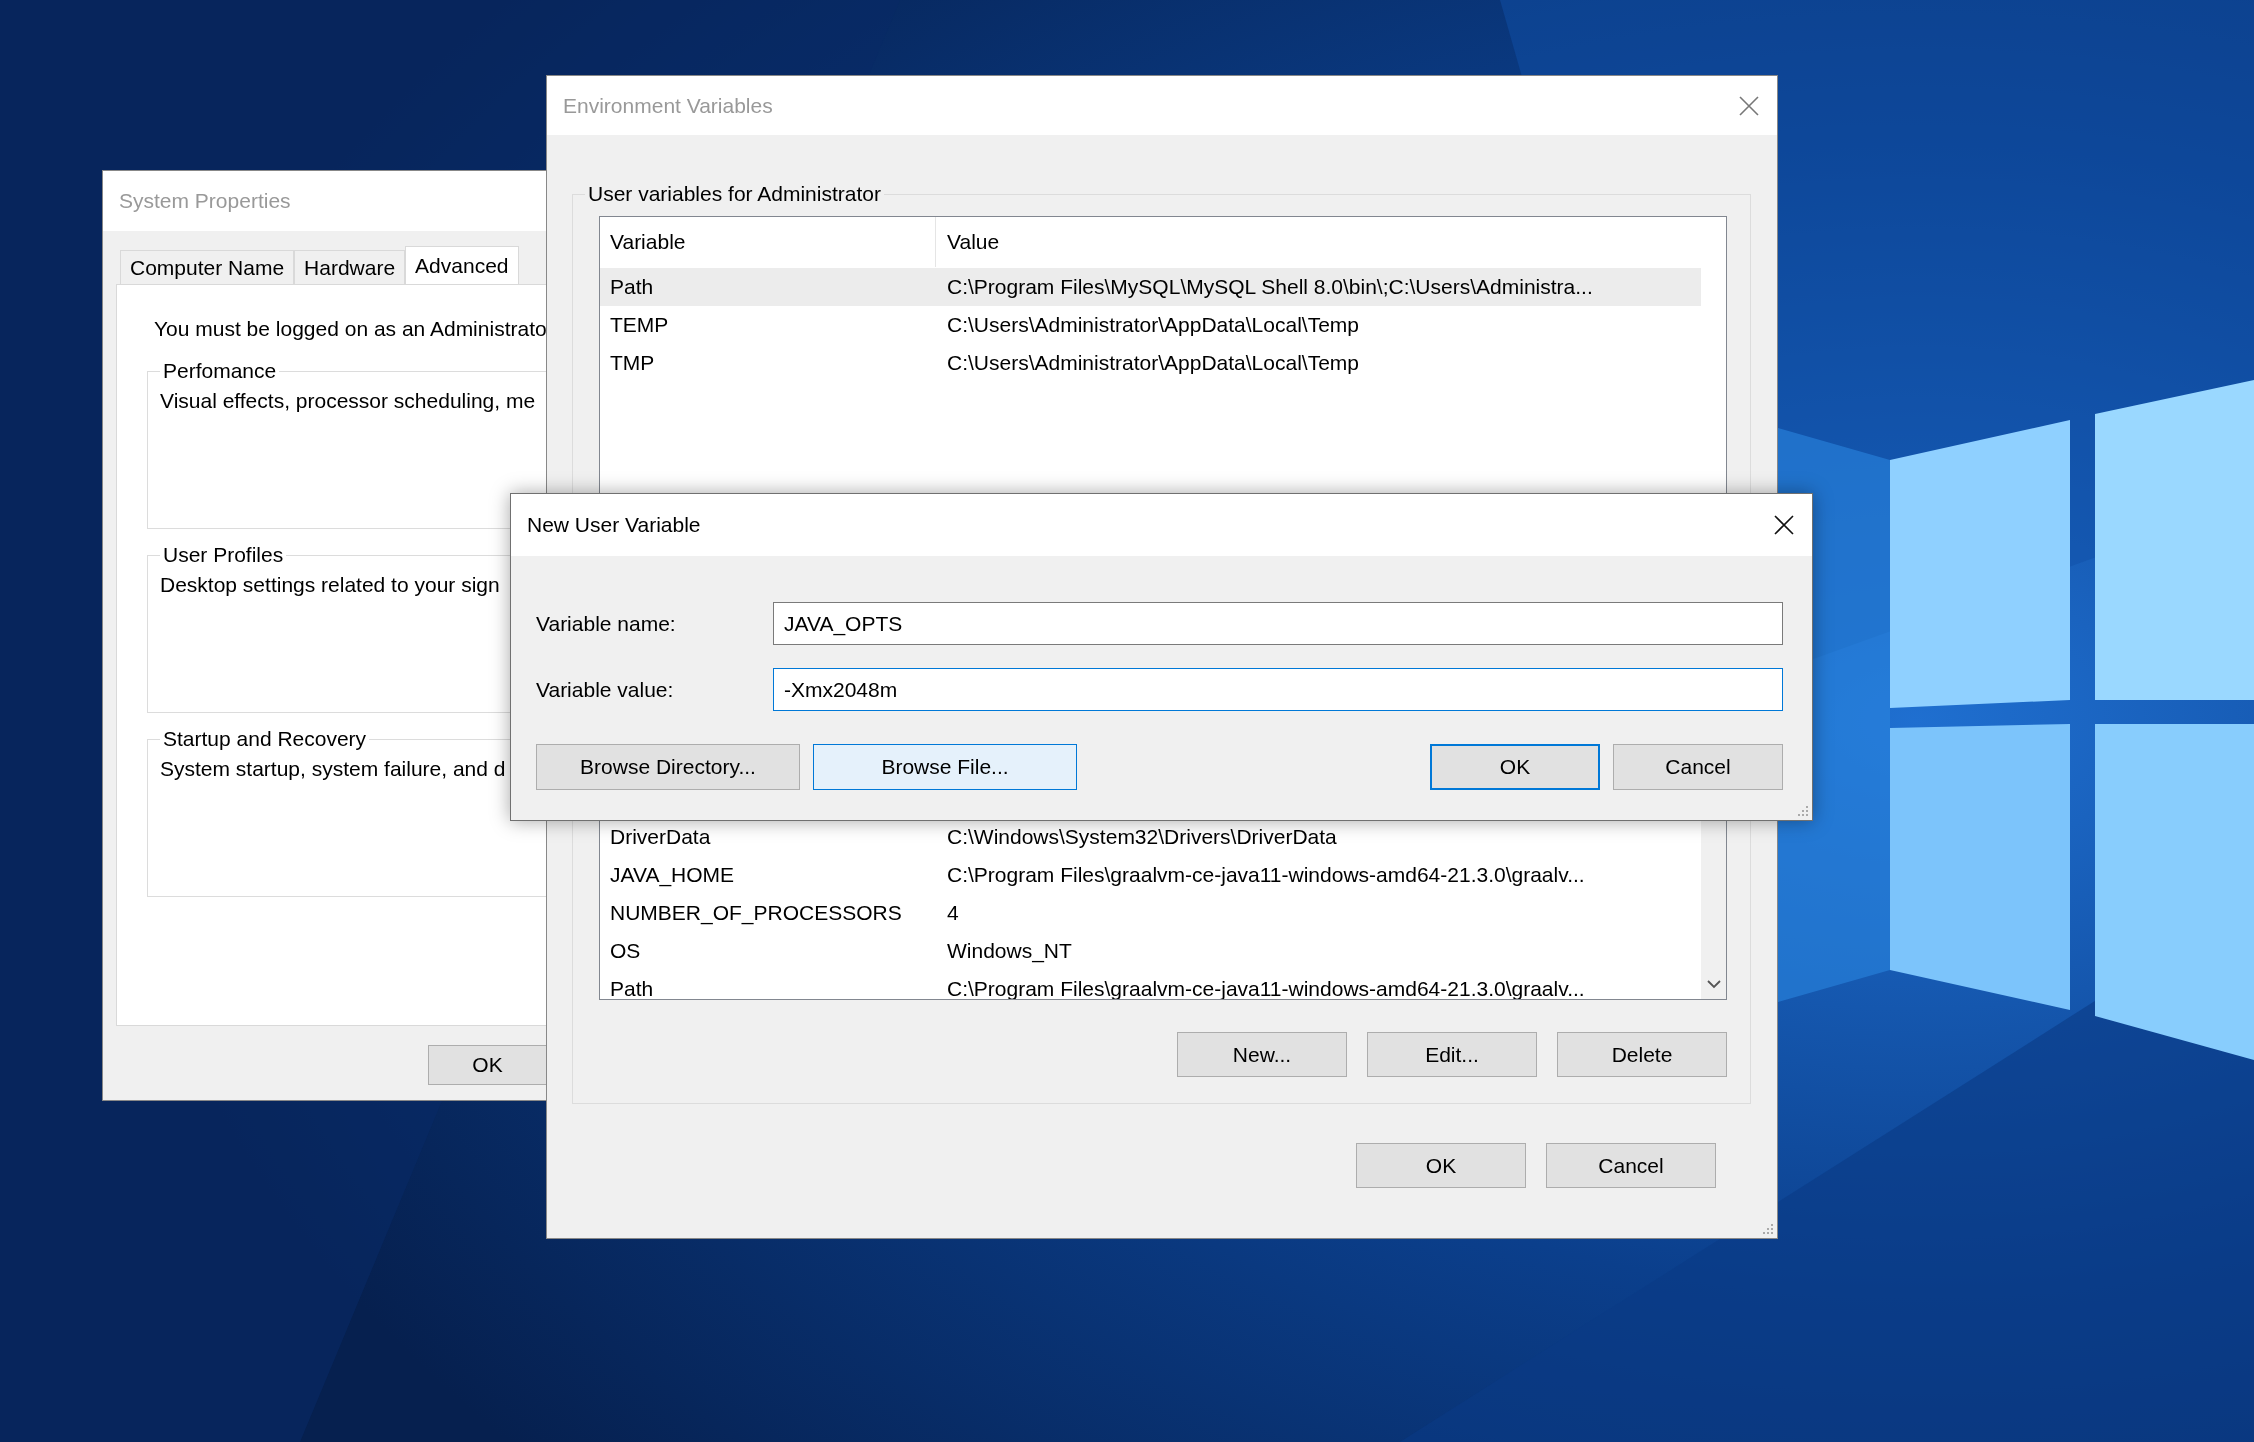  Describe the element at coordinates (333, 768) in the screenshot. I see `group-description: System startup, system failure, and d` at that location.